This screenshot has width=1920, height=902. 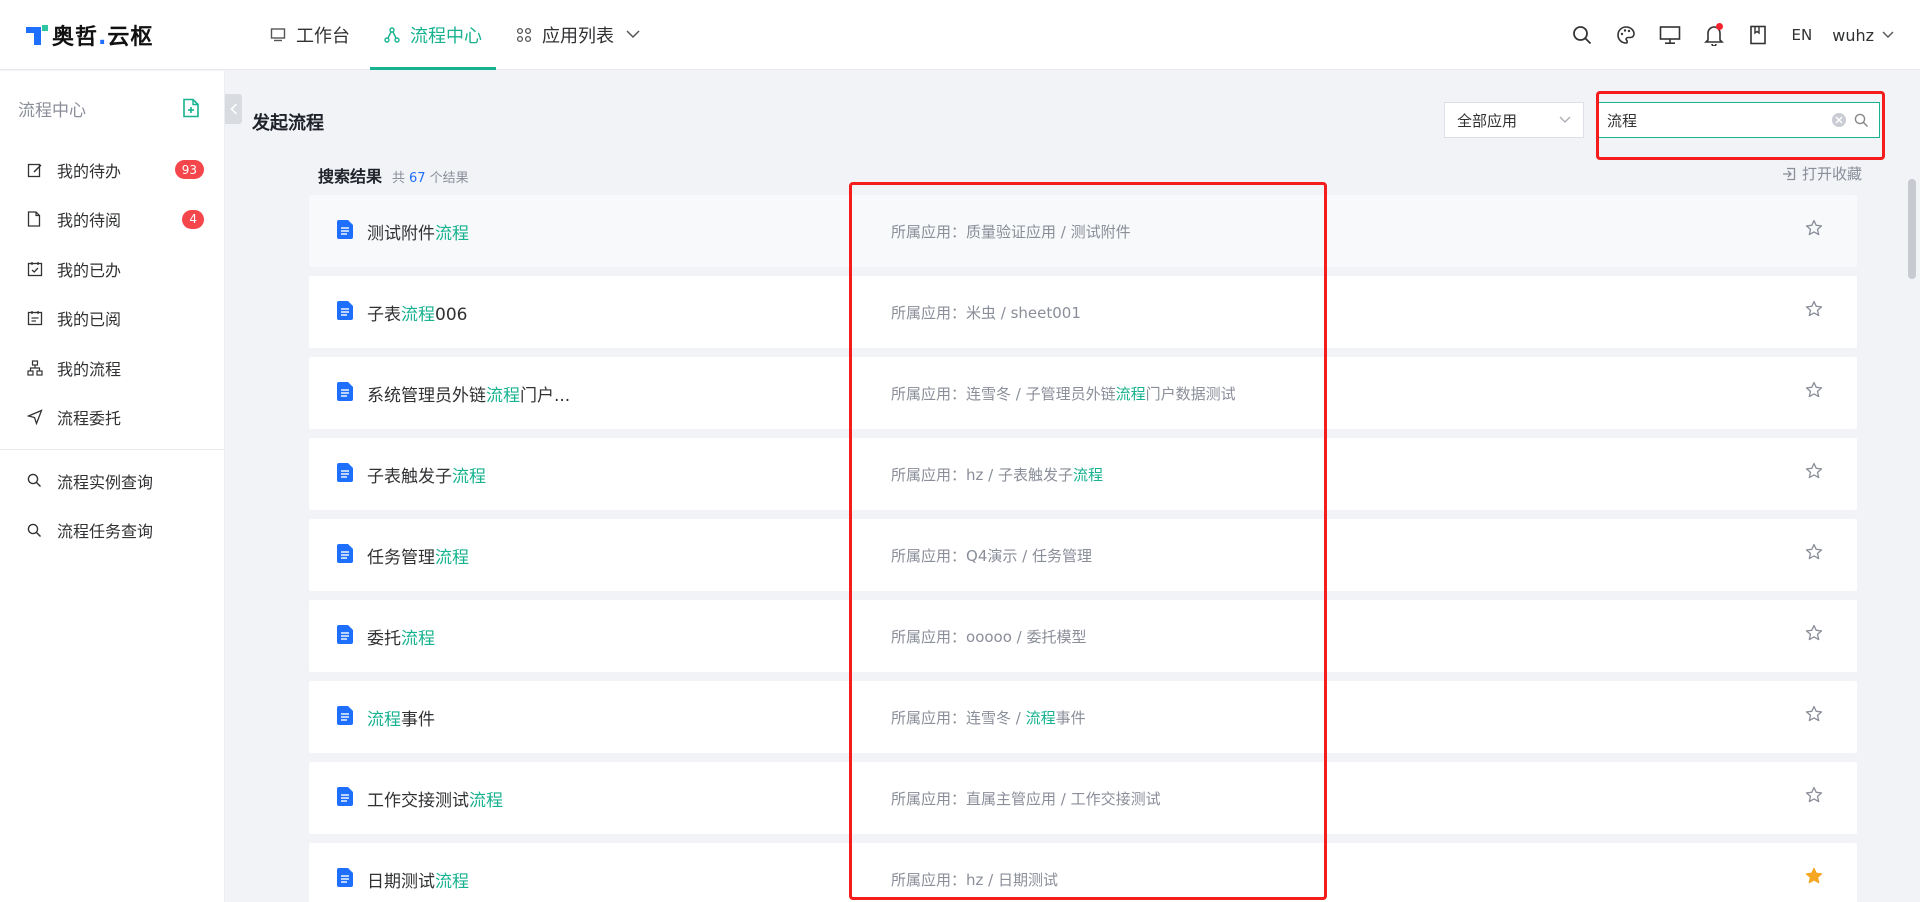 What do you see at coordinates (1026, 798) in the screenshot?
I see `process-app: 所属应用：直属主管应用 / 工作交接测试` at bounding box center [1026, 798].